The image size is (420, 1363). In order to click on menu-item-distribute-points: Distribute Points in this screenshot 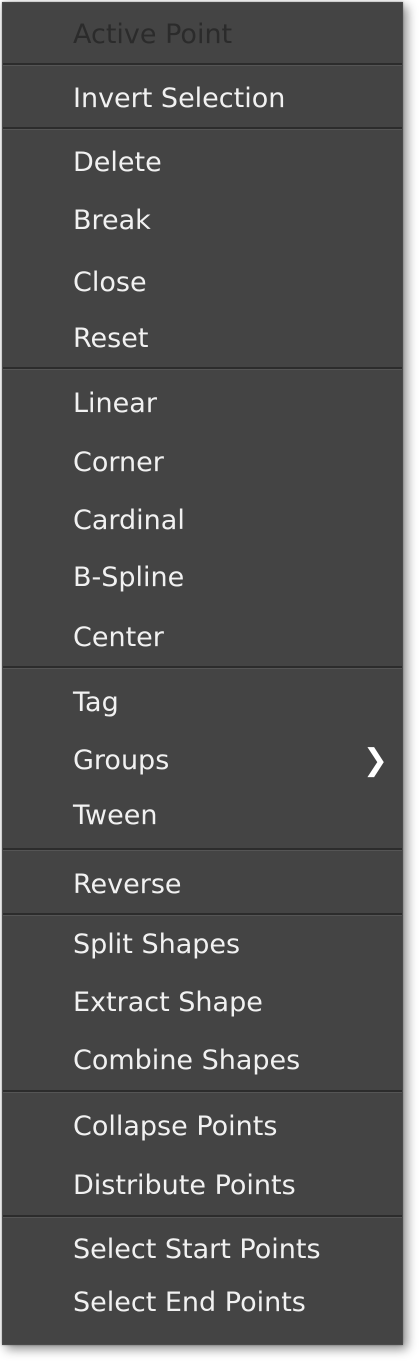, I will do `click(202, 1186)`.